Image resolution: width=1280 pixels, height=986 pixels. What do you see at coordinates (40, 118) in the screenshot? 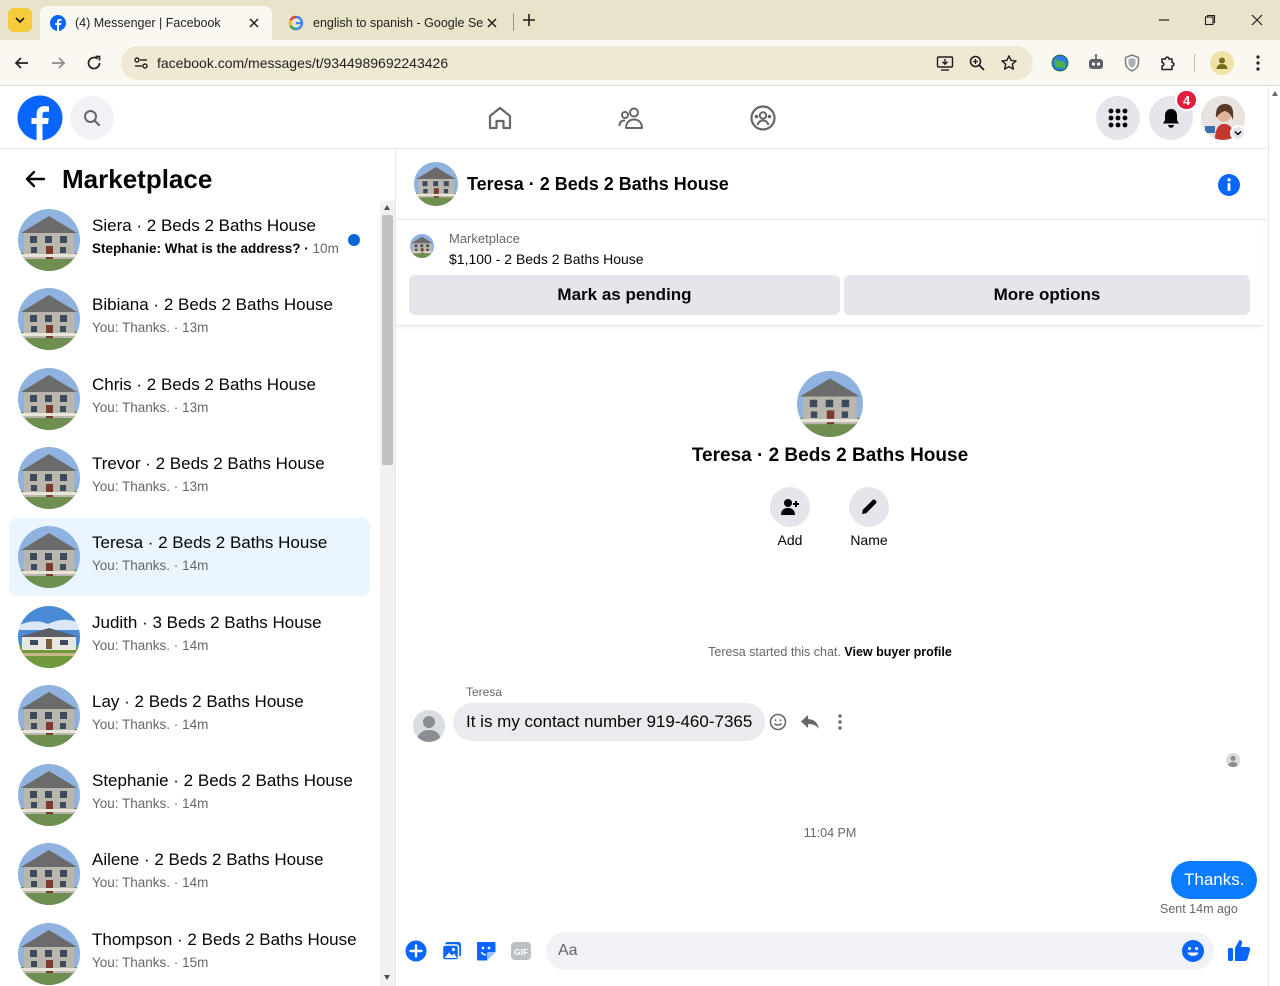
I see `facebook-logo-icon` at bounding box center [40, 118].